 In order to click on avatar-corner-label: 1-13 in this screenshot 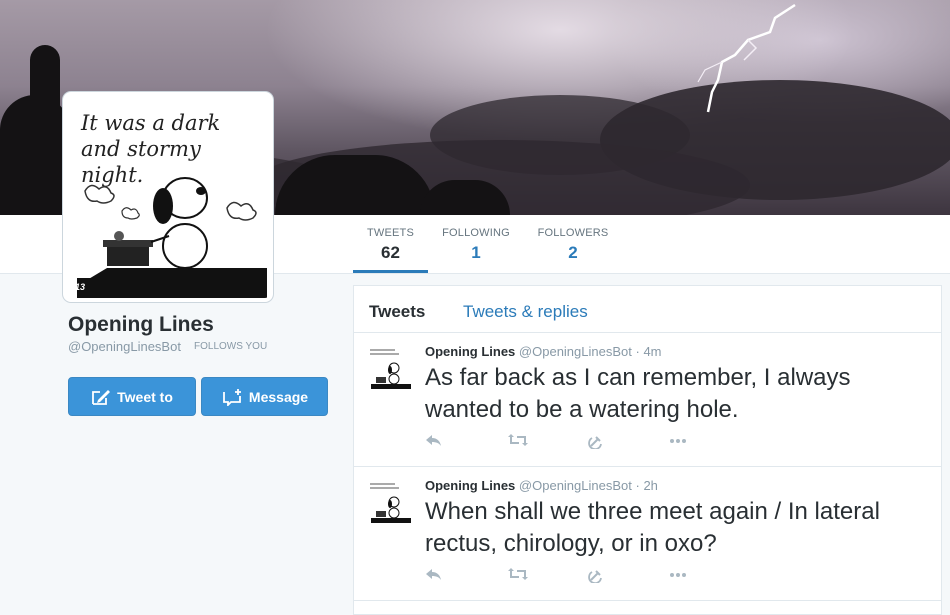, I will do `click(76, 287)`.